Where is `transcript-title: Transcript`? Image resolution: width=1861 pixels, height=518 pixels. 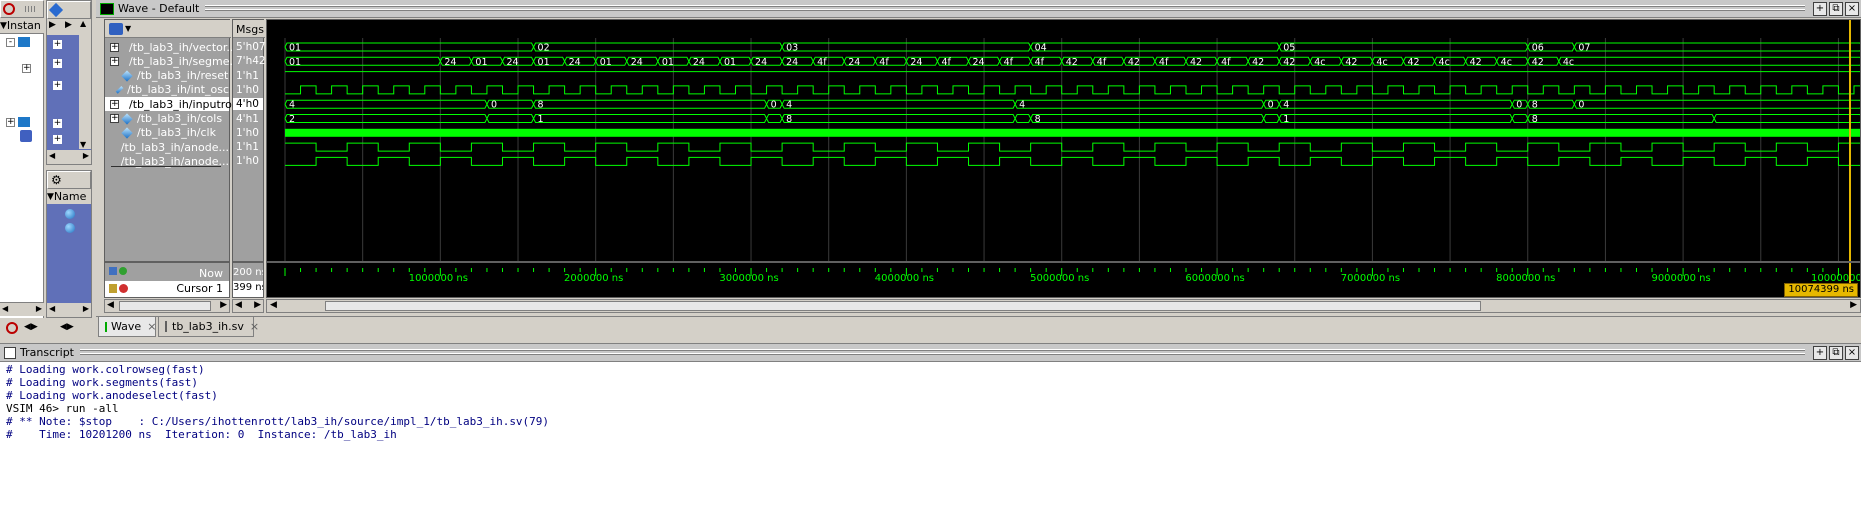 transcript-title: Transcript is located at coordinates (47, 352).